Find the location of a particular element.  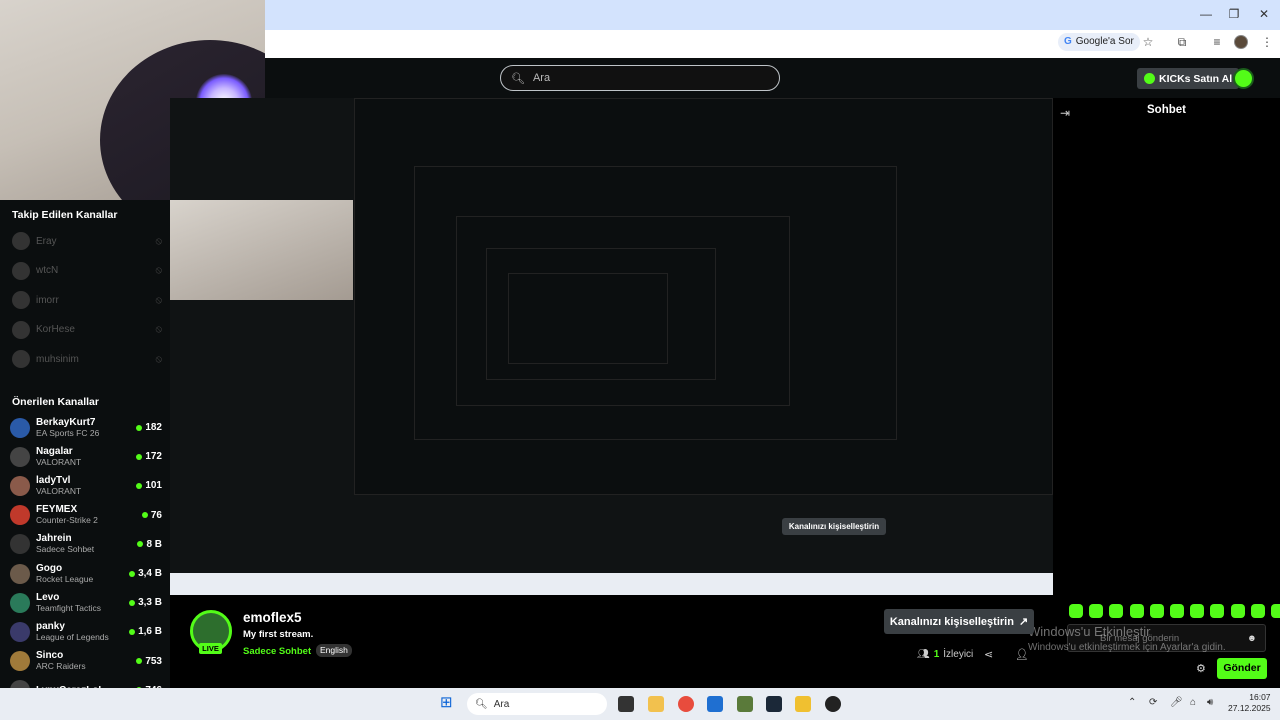

microphone-icon: 🎤︎ is located at coordinates (1176, 702).